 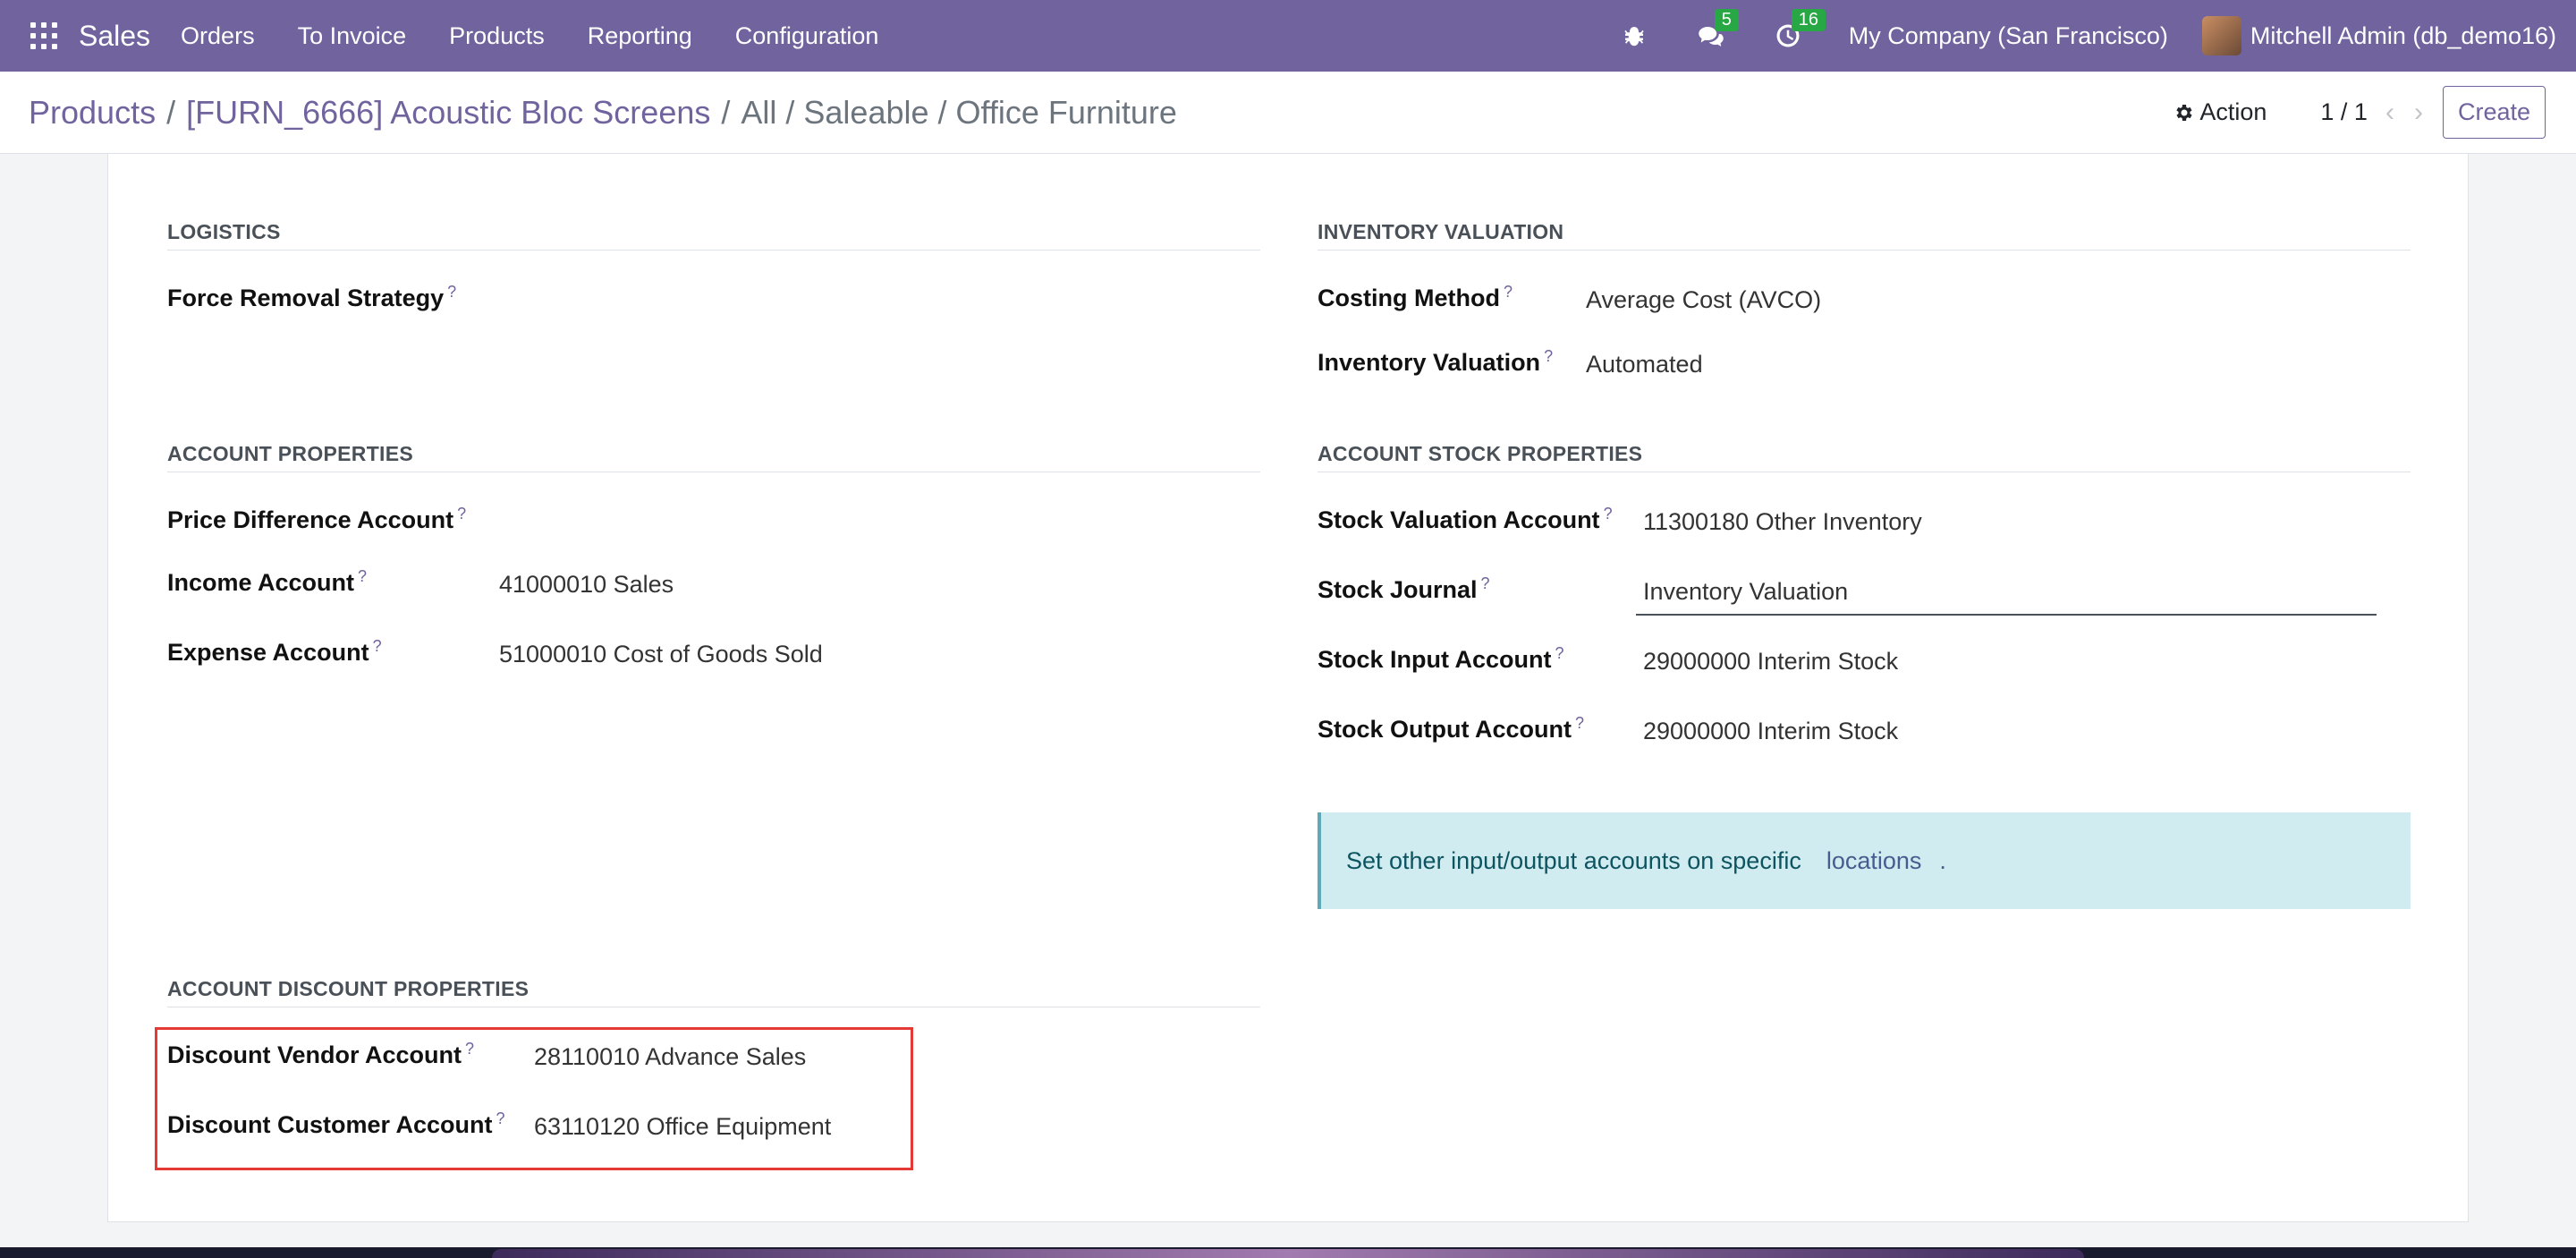 I want to click on stock-valuation-account-value: 11300180 Other Inventory, so click(x=1782, y=522).